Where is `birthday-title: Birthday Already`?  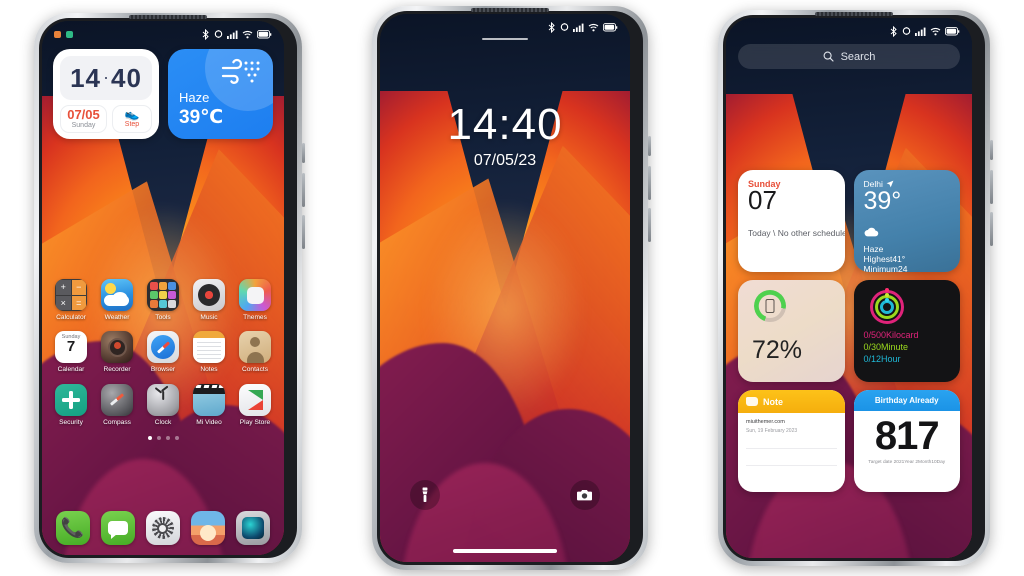 birthday-title: Birthday Already is located at coordinates (906, 400).